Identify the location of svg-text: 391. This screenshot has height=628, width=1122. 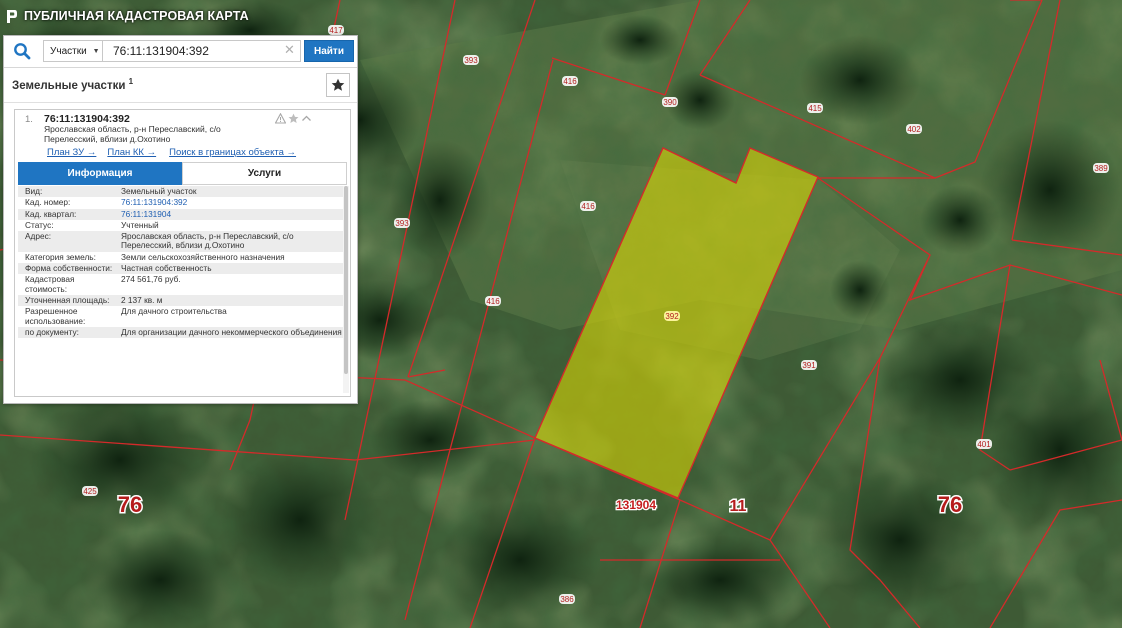
(809, 365).